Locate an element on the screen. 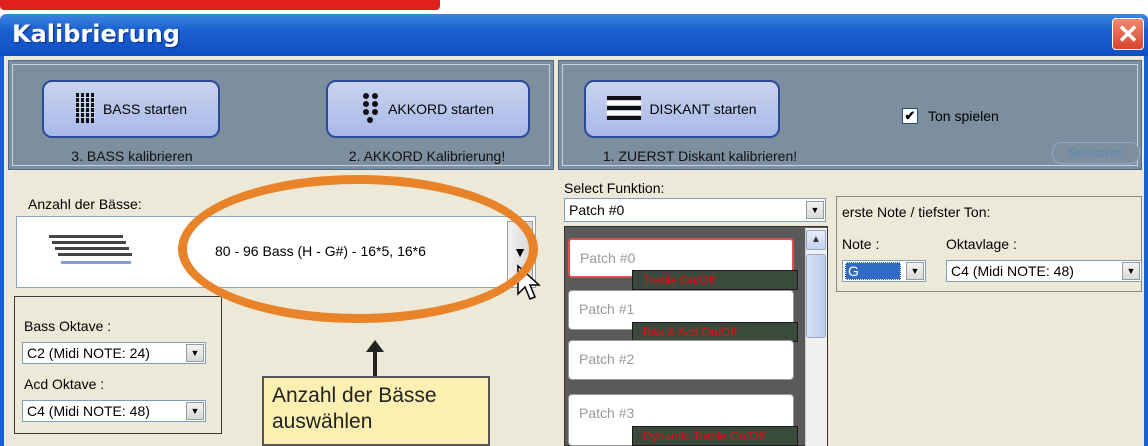 This screenshot has width=1148, height=446. callout-line-2: auswählen is located at coordinates (322, 421).